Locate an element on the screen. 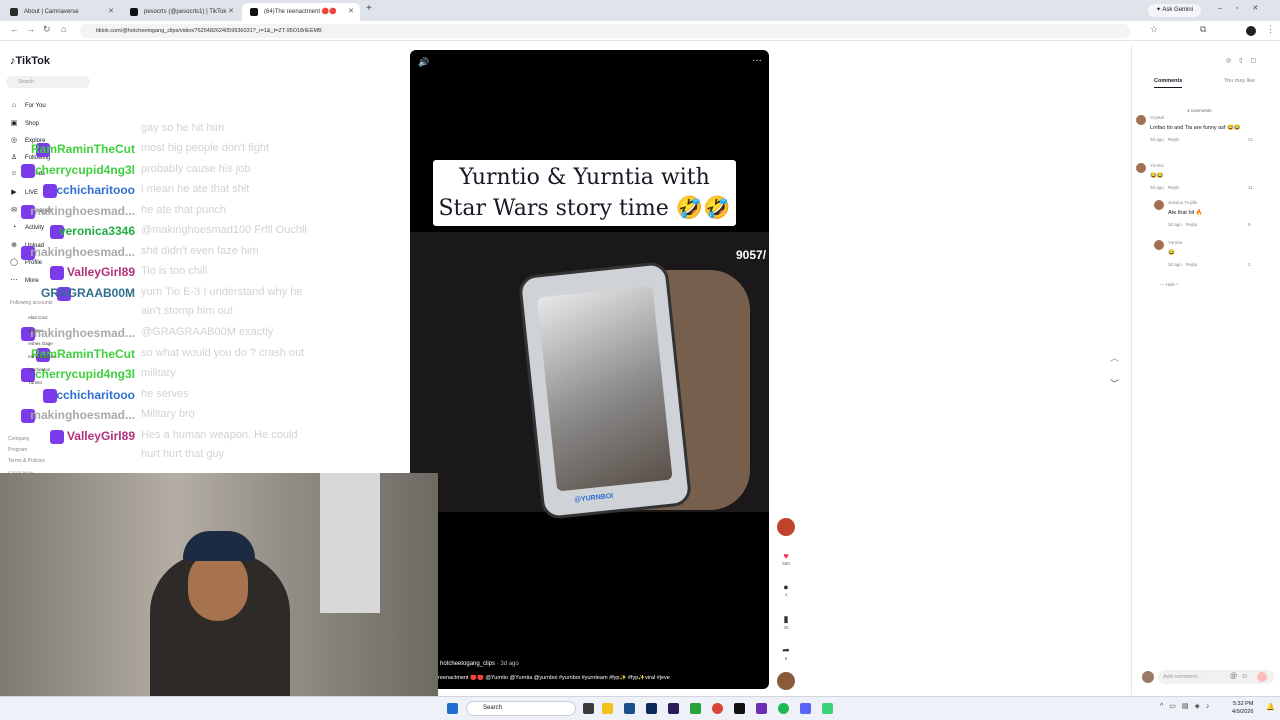 Image resolution: width=1280 pixels, height=720 pixels. bookmark-star-icon: ☆ is located at coordinates (1154, 29).